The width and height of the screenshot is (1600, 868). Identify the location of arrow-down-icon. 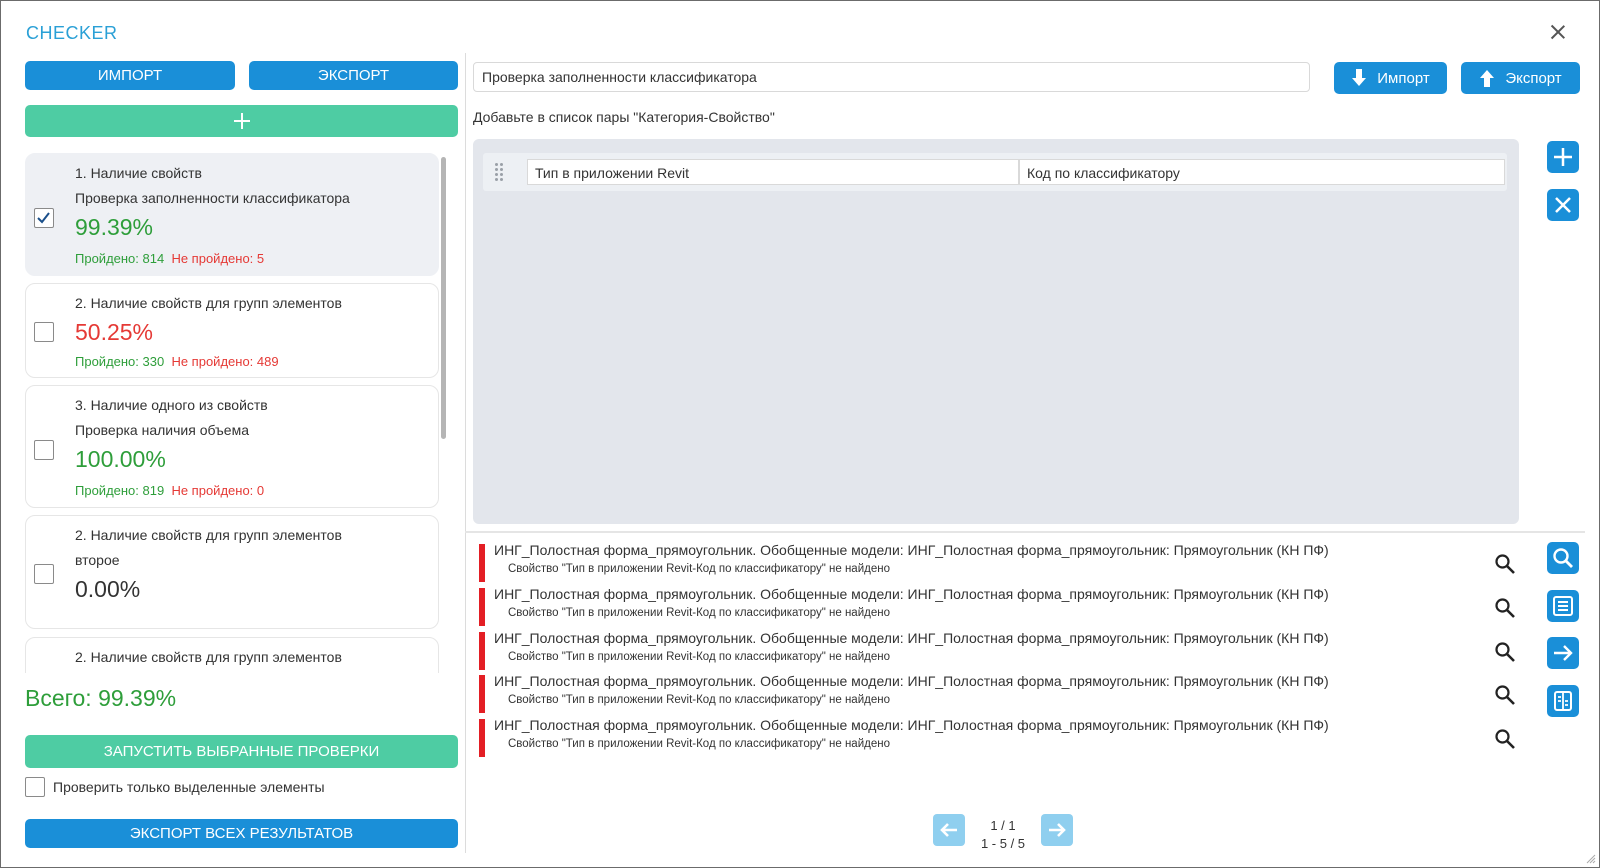
(1359, 77).